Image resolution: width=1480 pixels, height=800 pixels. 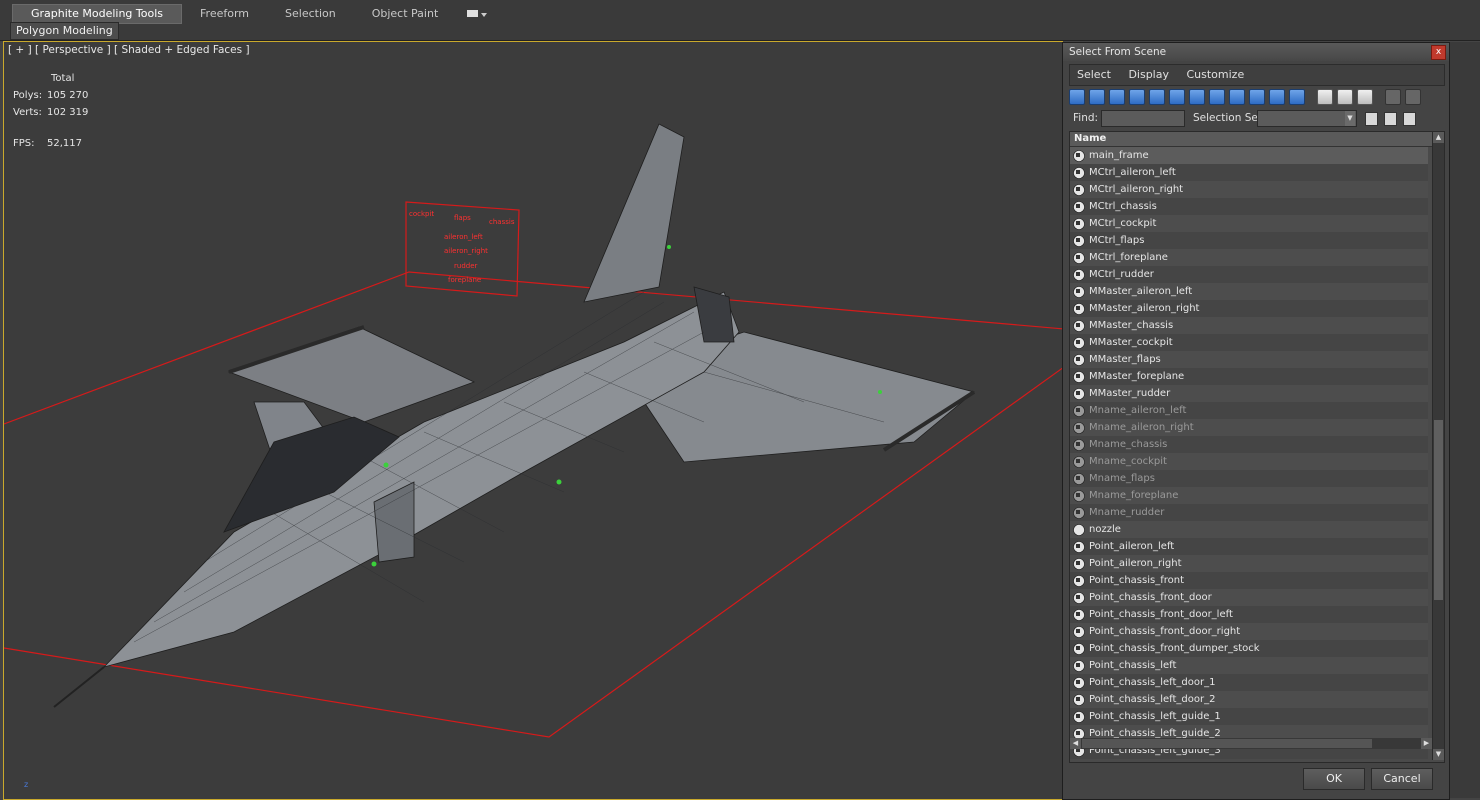 I want to click on ribbon-options-button, so click(x=477, y=14).